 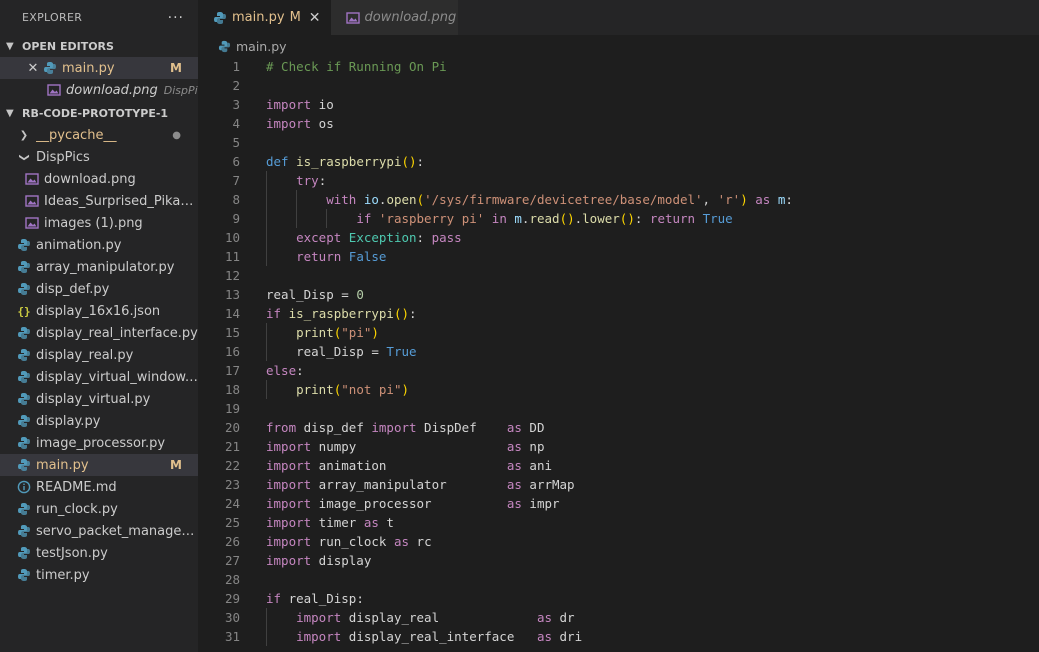 What do you see at coordinates (618, 256) in the screenshot?
I see `code-line: 11 return False` at bounding box center [618, 256].